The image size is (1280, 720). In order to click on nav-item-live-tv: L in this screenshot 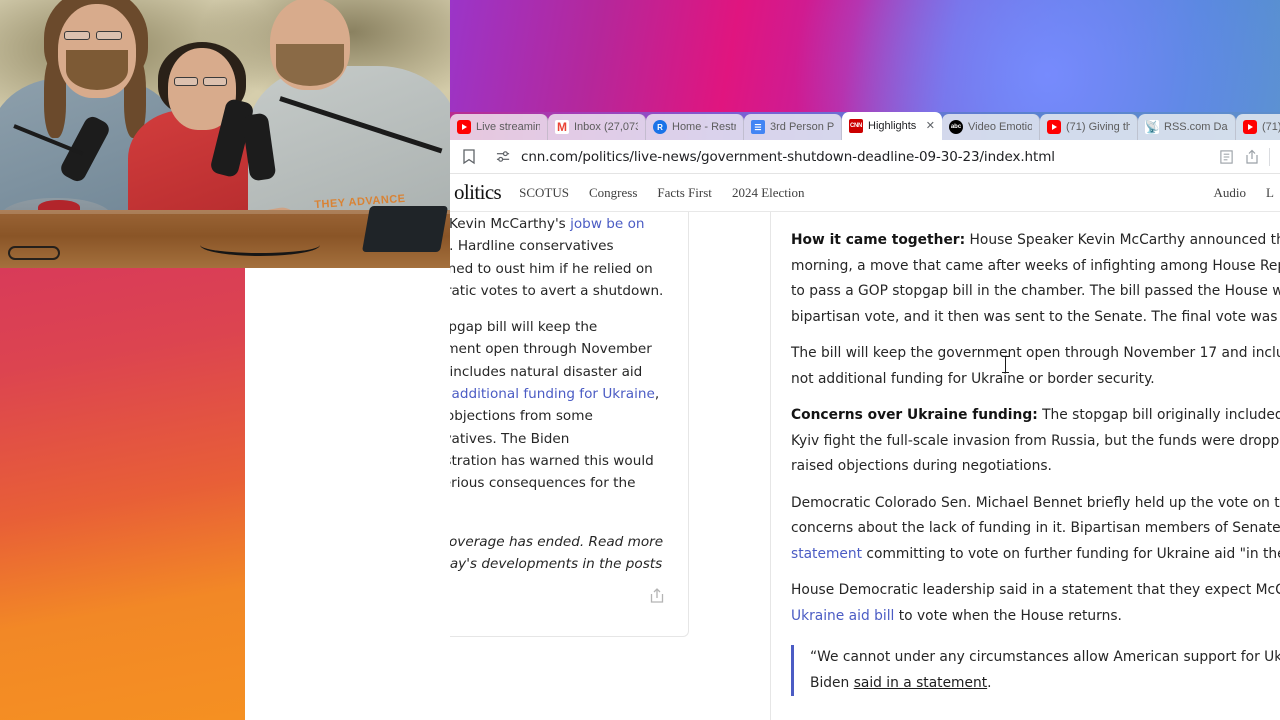, I will do `click(1270, 193)`.